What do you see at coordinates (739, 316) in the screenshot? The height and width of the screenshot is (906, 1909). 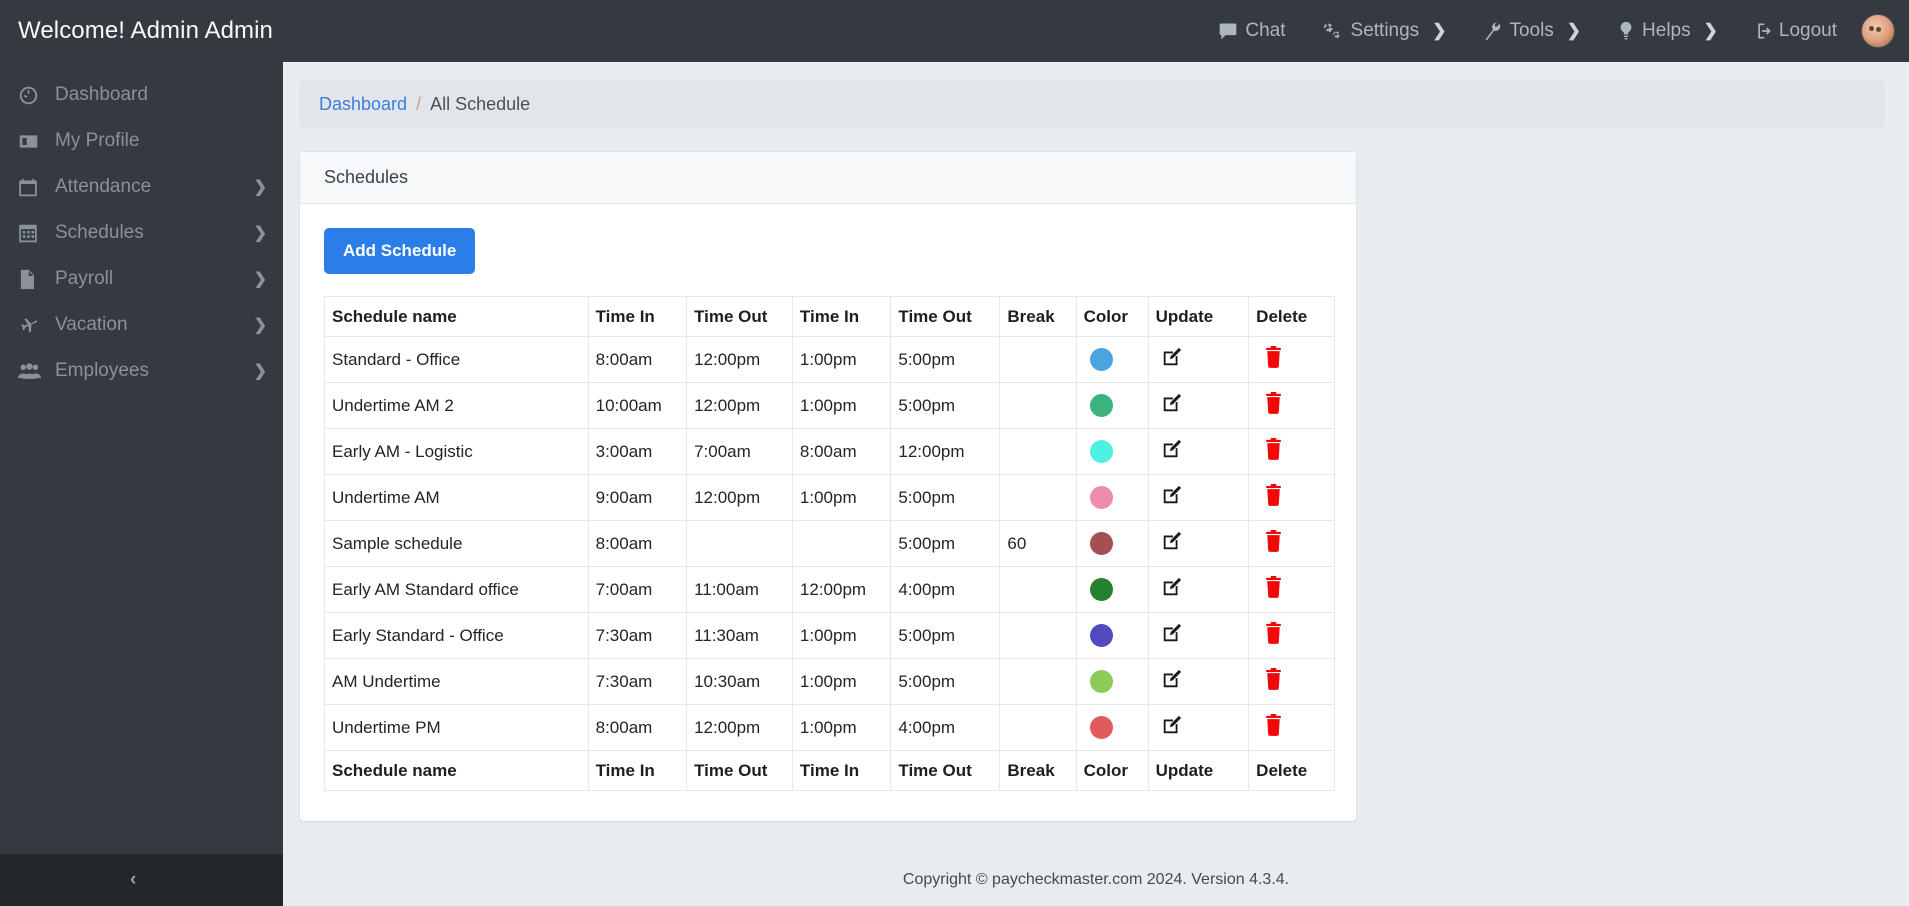 I see `col-header-time-out-1: Time Out` at bounding box center [739, 316].